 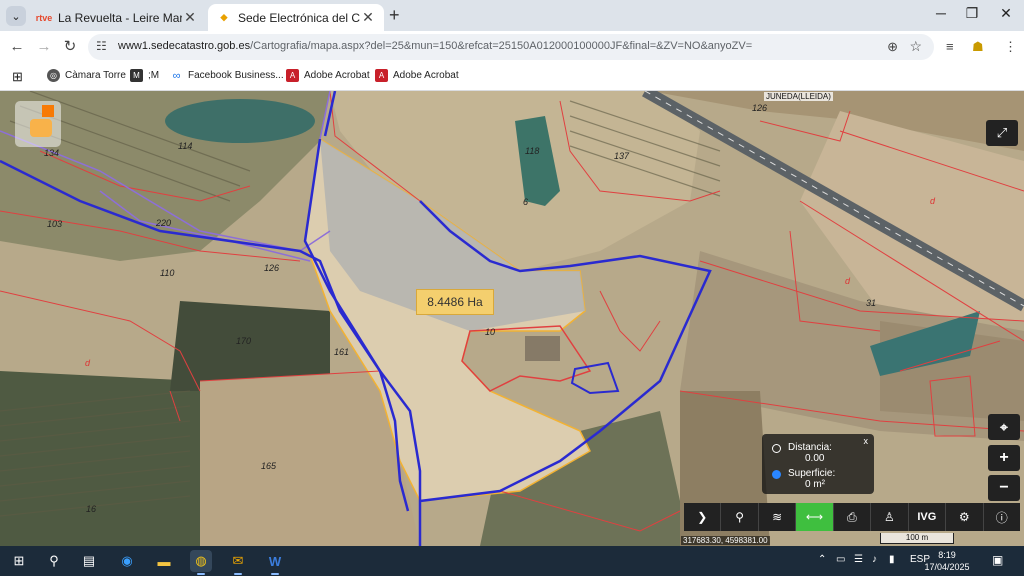 I want to click on crosshair-icon: ⌖, so click(x=1004, y=426).